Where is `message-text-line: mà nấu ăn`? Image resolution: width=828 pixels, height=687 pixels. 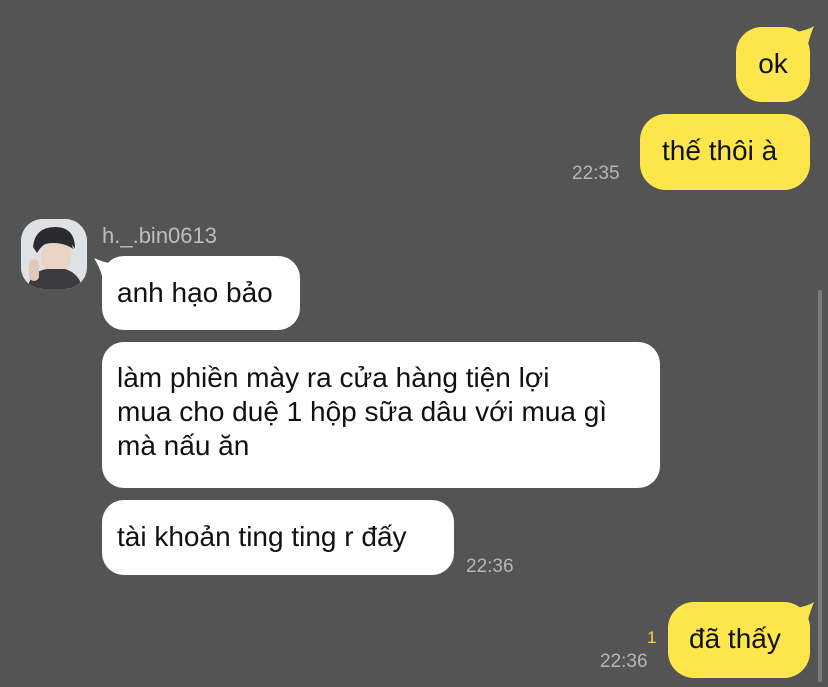 message-text-line: mà nấu ăn is located at coordinates (183, 445).